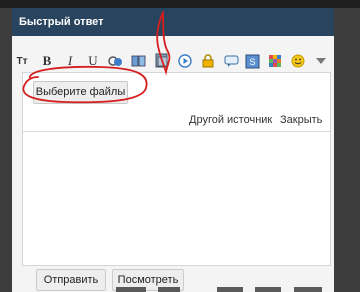 This screenshot has height=292, width=360. I want to click on speech-bubble-icon, so click(231, 61).